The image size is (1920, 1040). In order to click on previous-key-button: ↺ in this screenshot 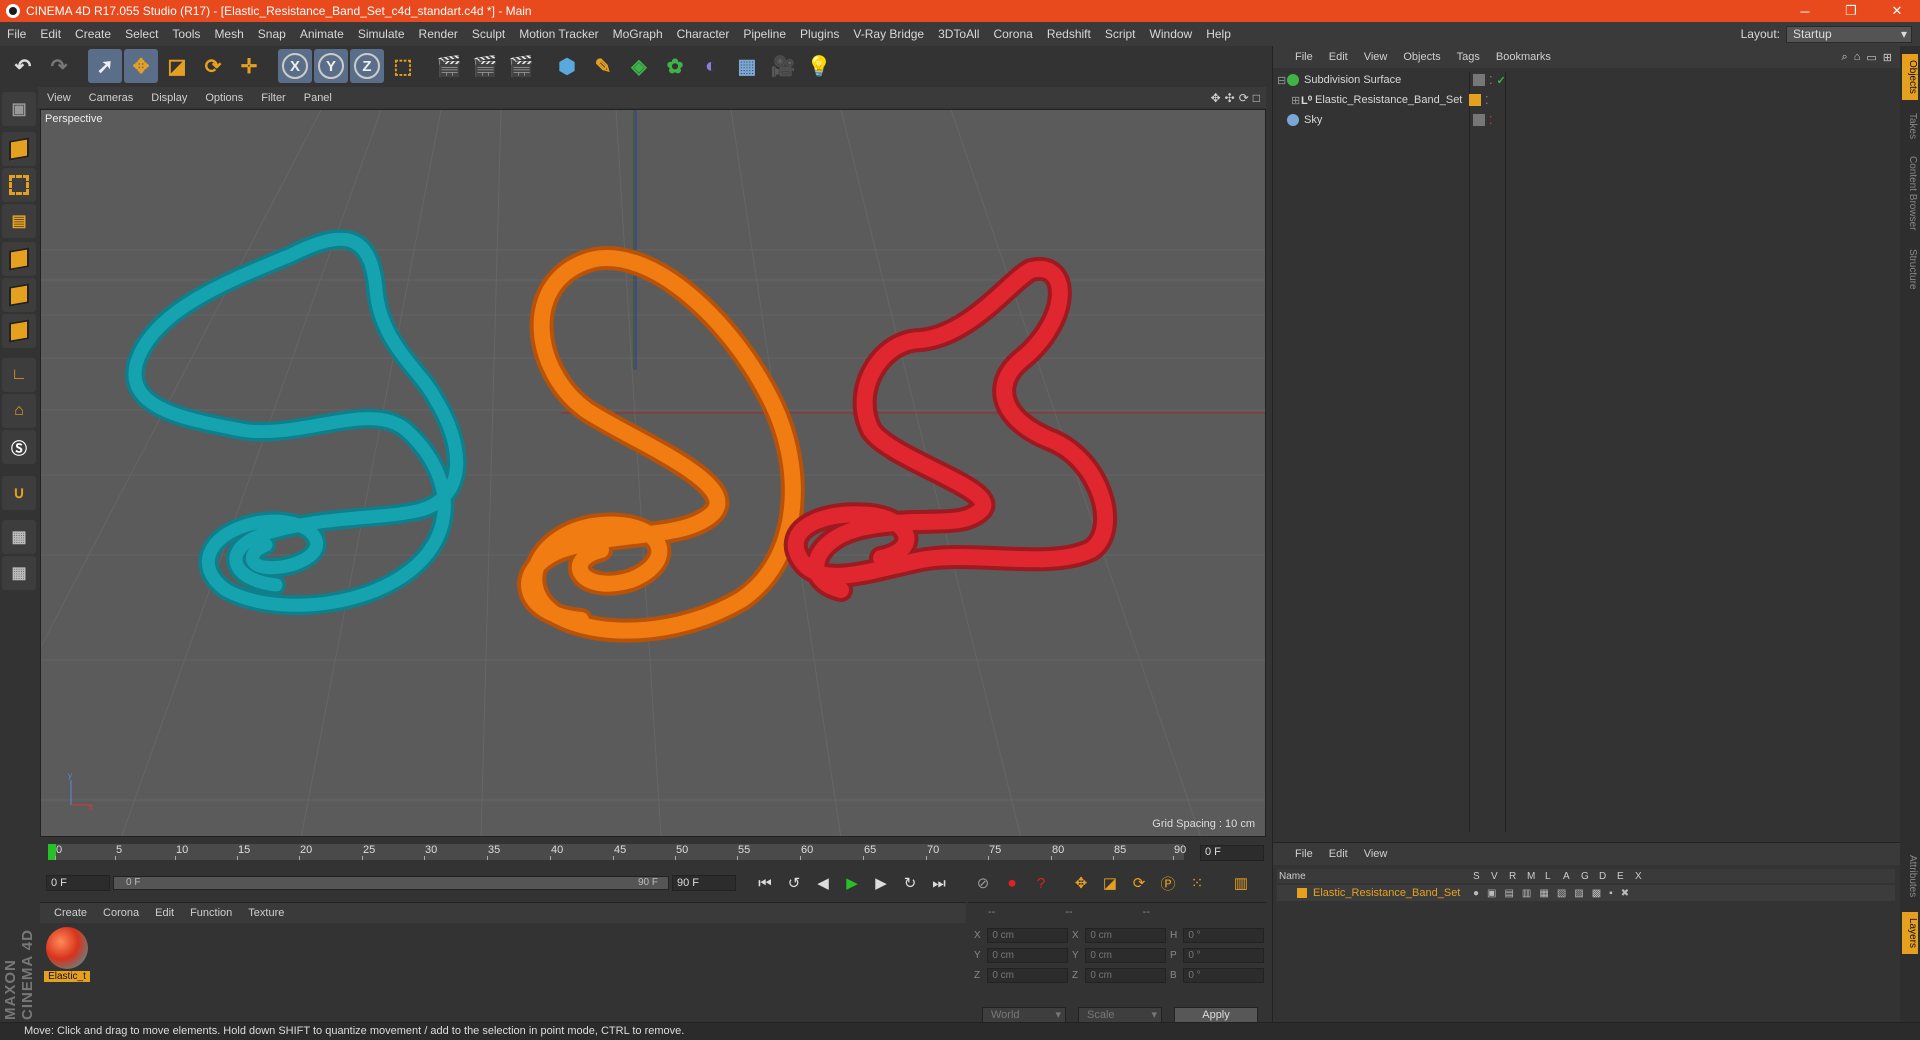, I will do `click(794, 883)`.